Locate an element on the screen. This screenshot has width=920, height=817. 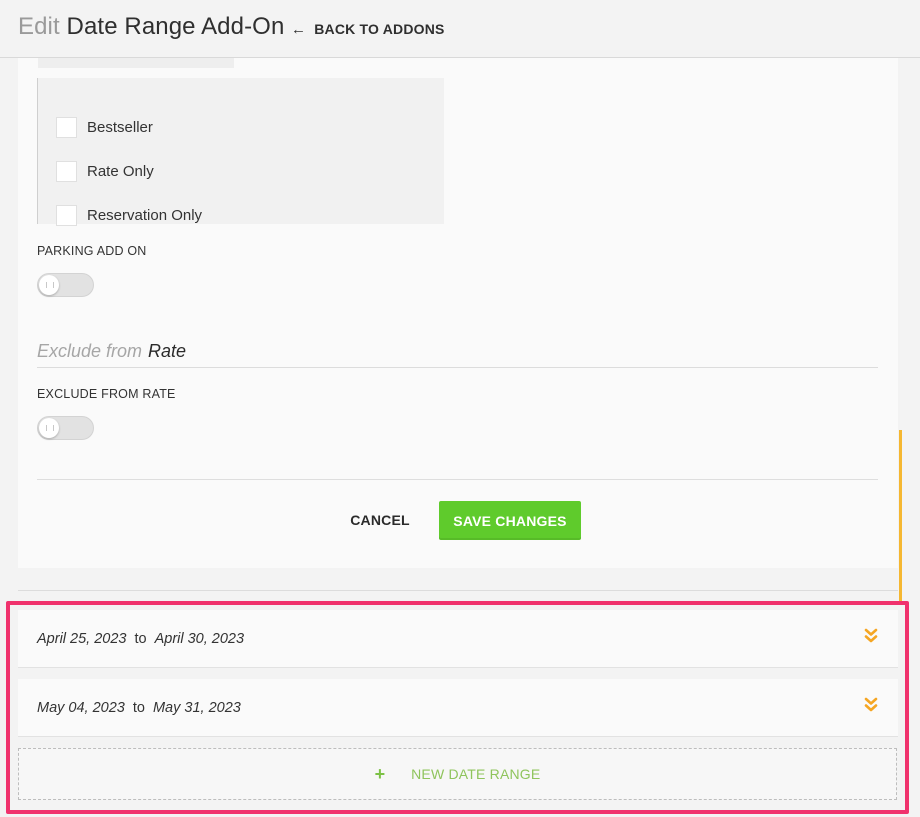
option-label: Reservation Only is located at coordinates (145, 215).